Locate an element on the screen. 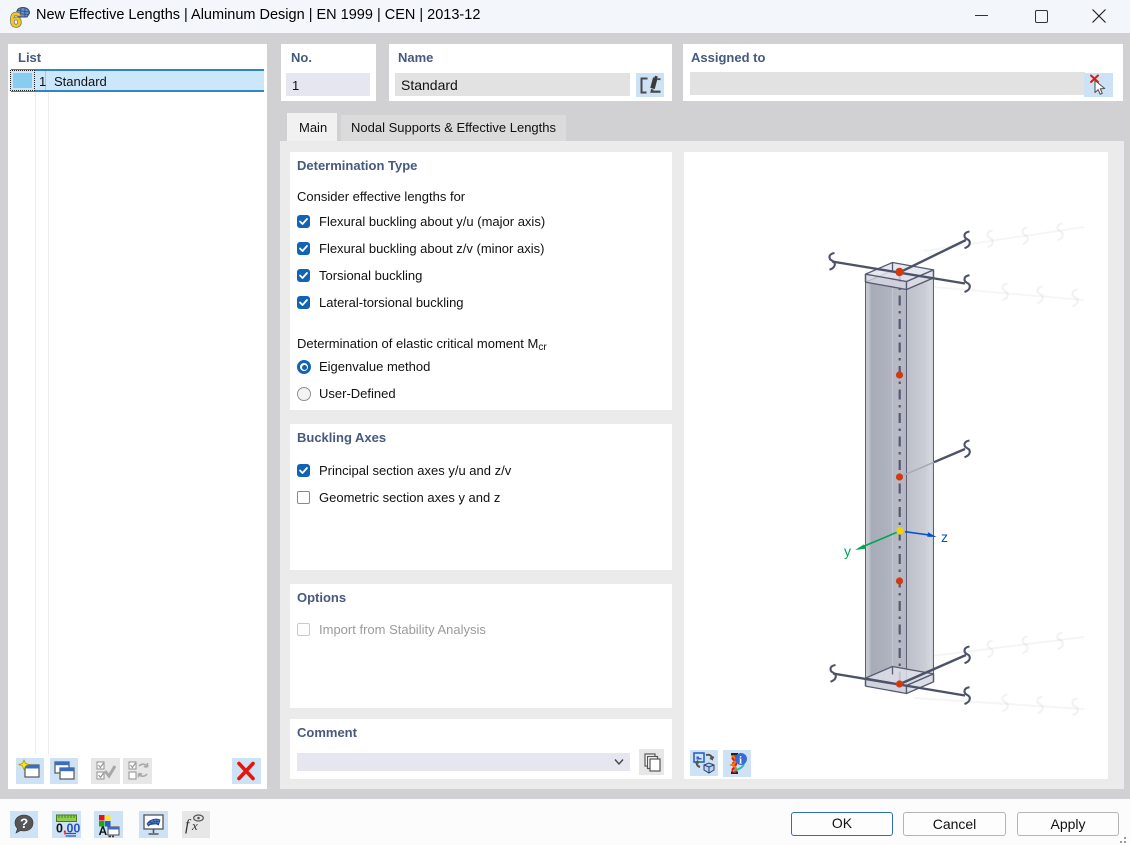  svg-text: 6 is located at coordinates (16, 19).